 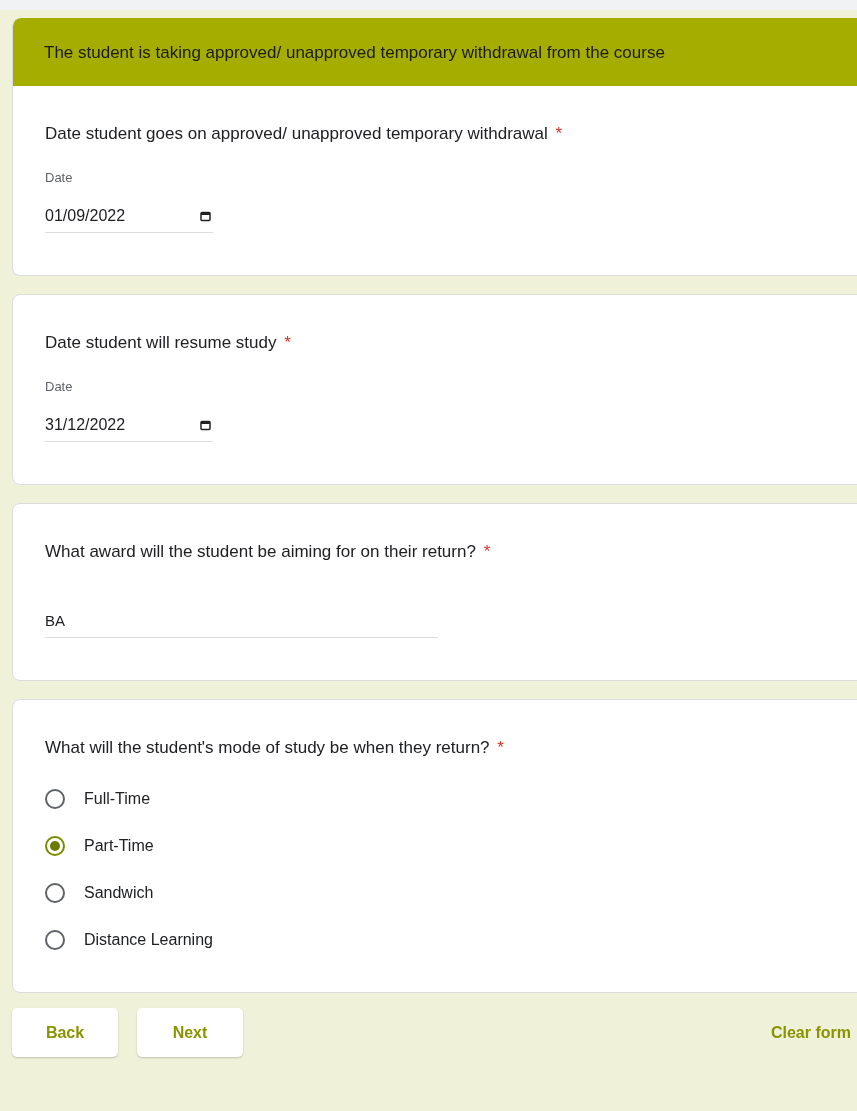 I want to click on option-label: Full-Time, so click(x=117, y=799).